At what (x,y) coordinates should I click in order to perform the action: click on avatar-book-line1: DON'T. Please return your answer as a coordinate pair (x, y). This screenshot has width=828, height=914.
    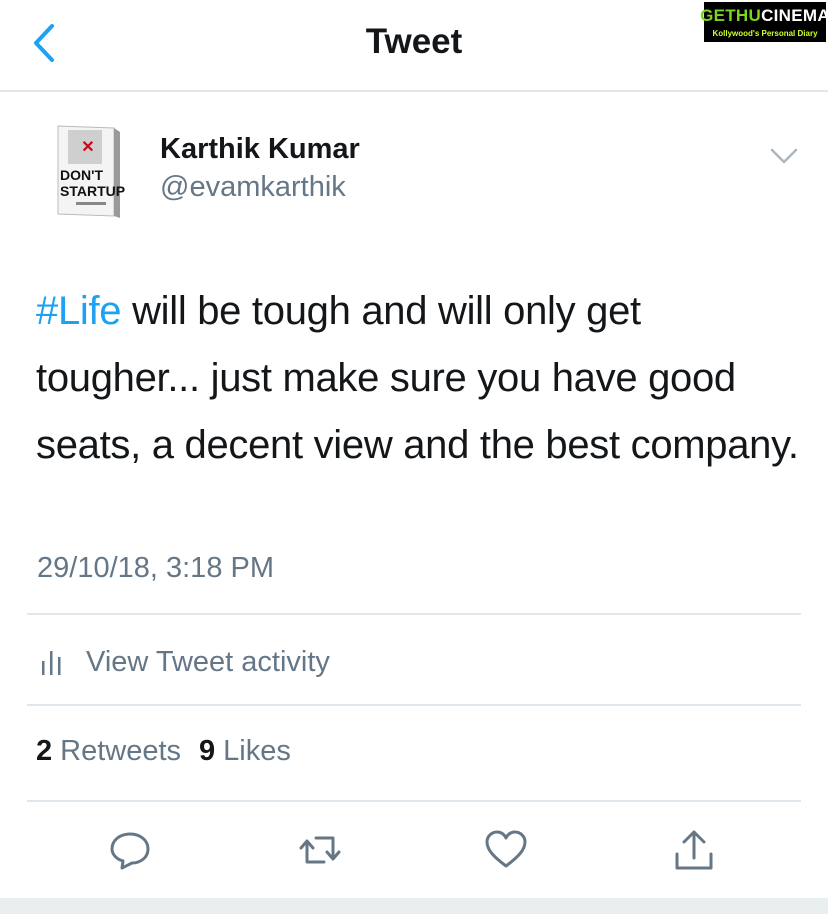
    Looking at the image, I should click on (81, 175).